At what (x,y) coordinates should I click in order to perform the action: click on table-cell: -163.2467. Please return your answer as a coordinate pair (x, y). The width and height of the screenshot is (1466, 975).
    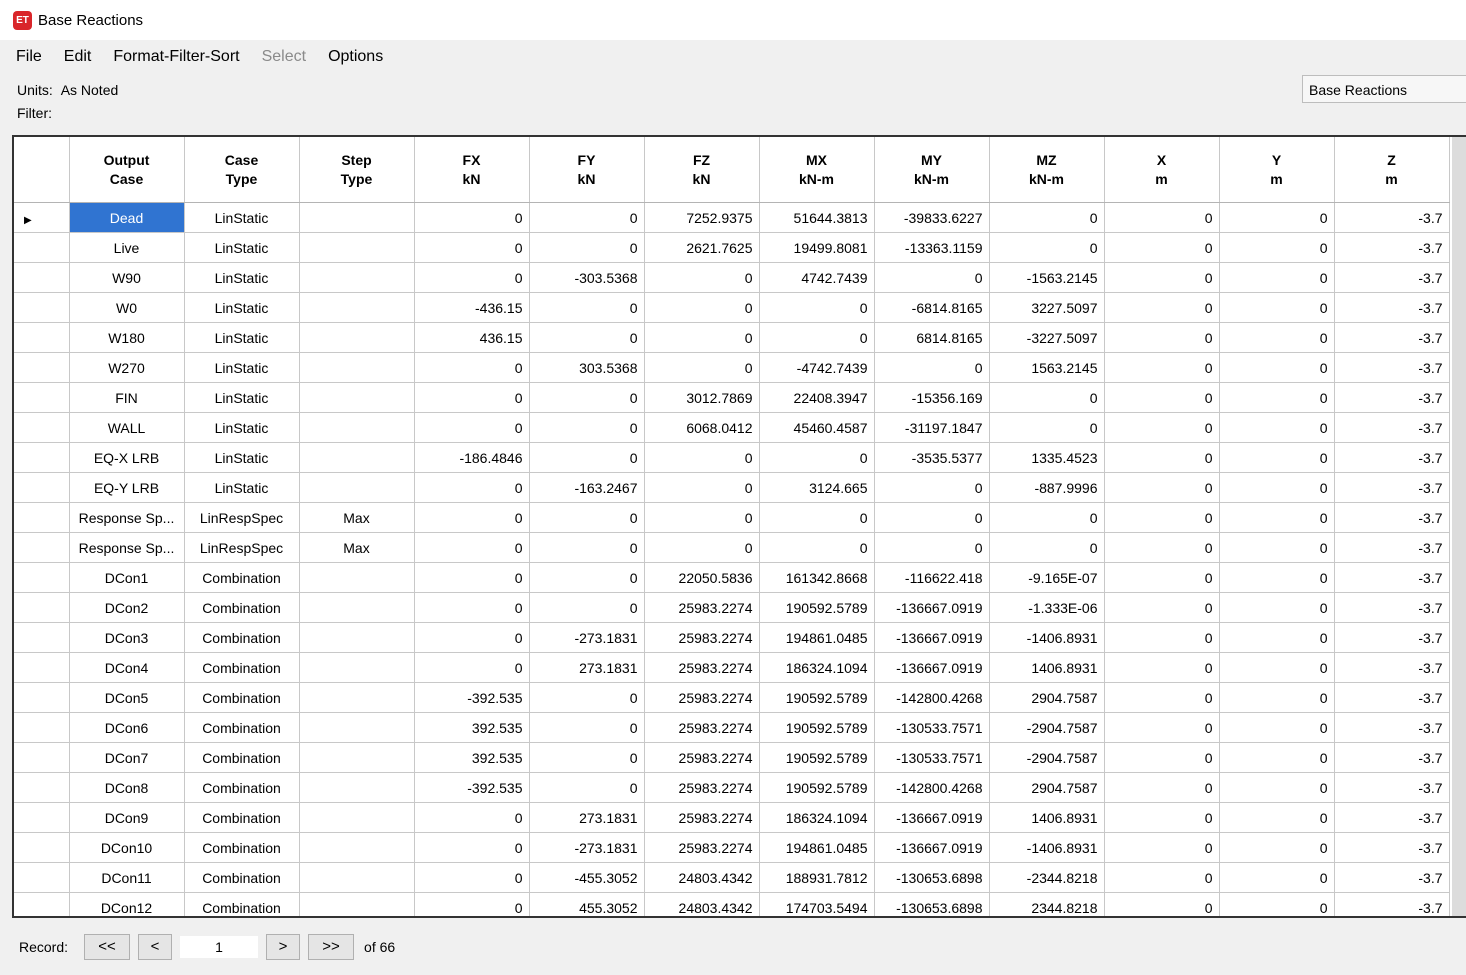
    Looking at the image, I should click on (587, 487).